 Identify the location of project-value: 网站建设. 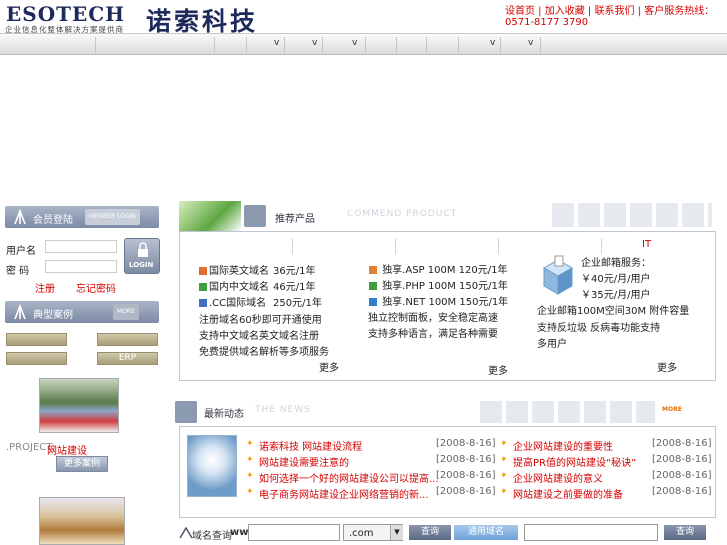
(67, 449).